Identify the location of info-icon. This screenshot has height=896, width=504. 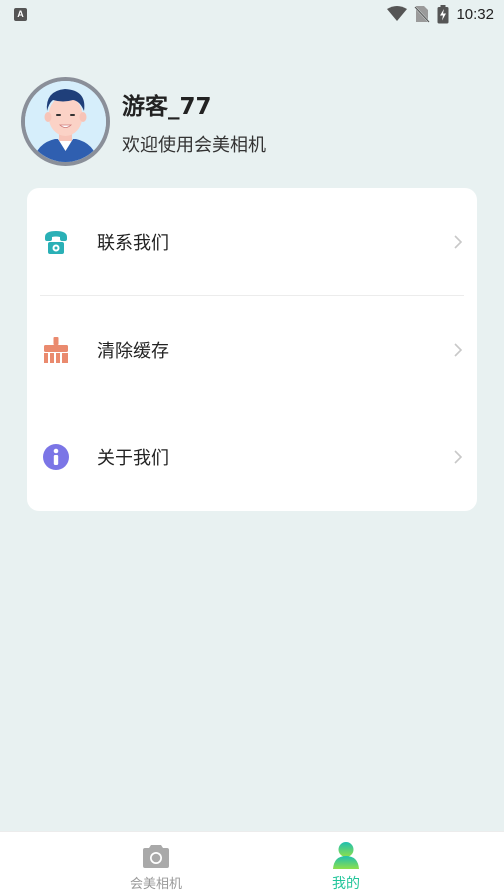
(56, 456).